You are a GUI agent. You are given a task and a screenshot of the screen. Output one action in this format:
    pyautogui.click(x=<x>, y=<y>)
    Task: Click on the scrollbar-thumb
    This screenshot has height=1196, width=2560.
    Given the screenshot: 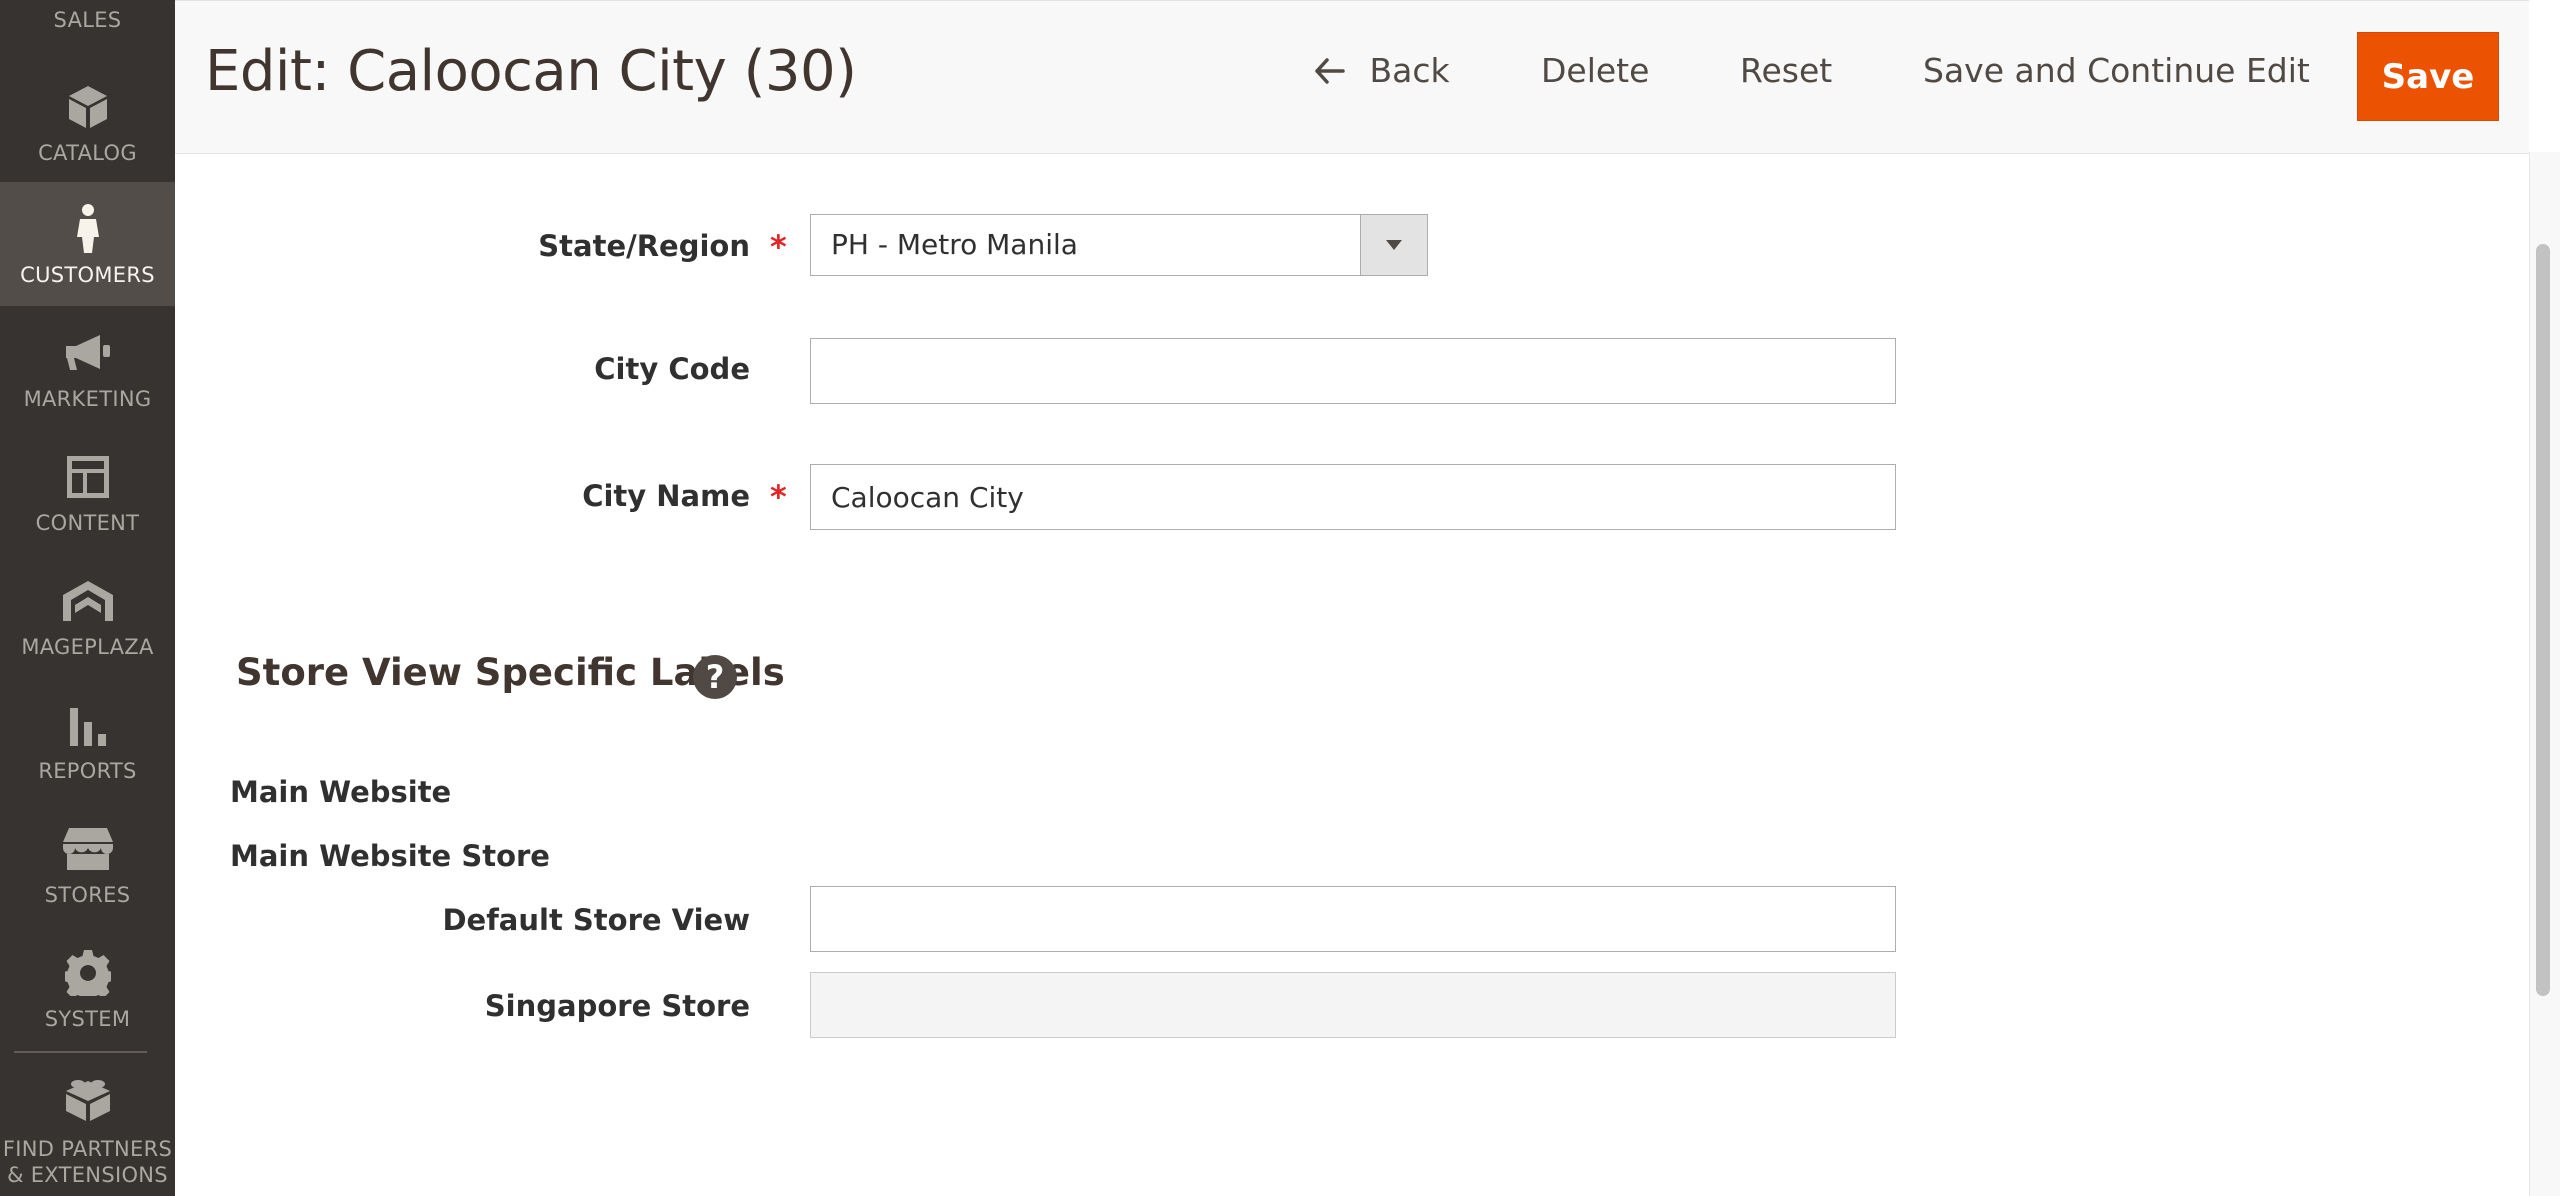 What is the action you would take?
    pyautogui.click(x=2543, y=620)
    